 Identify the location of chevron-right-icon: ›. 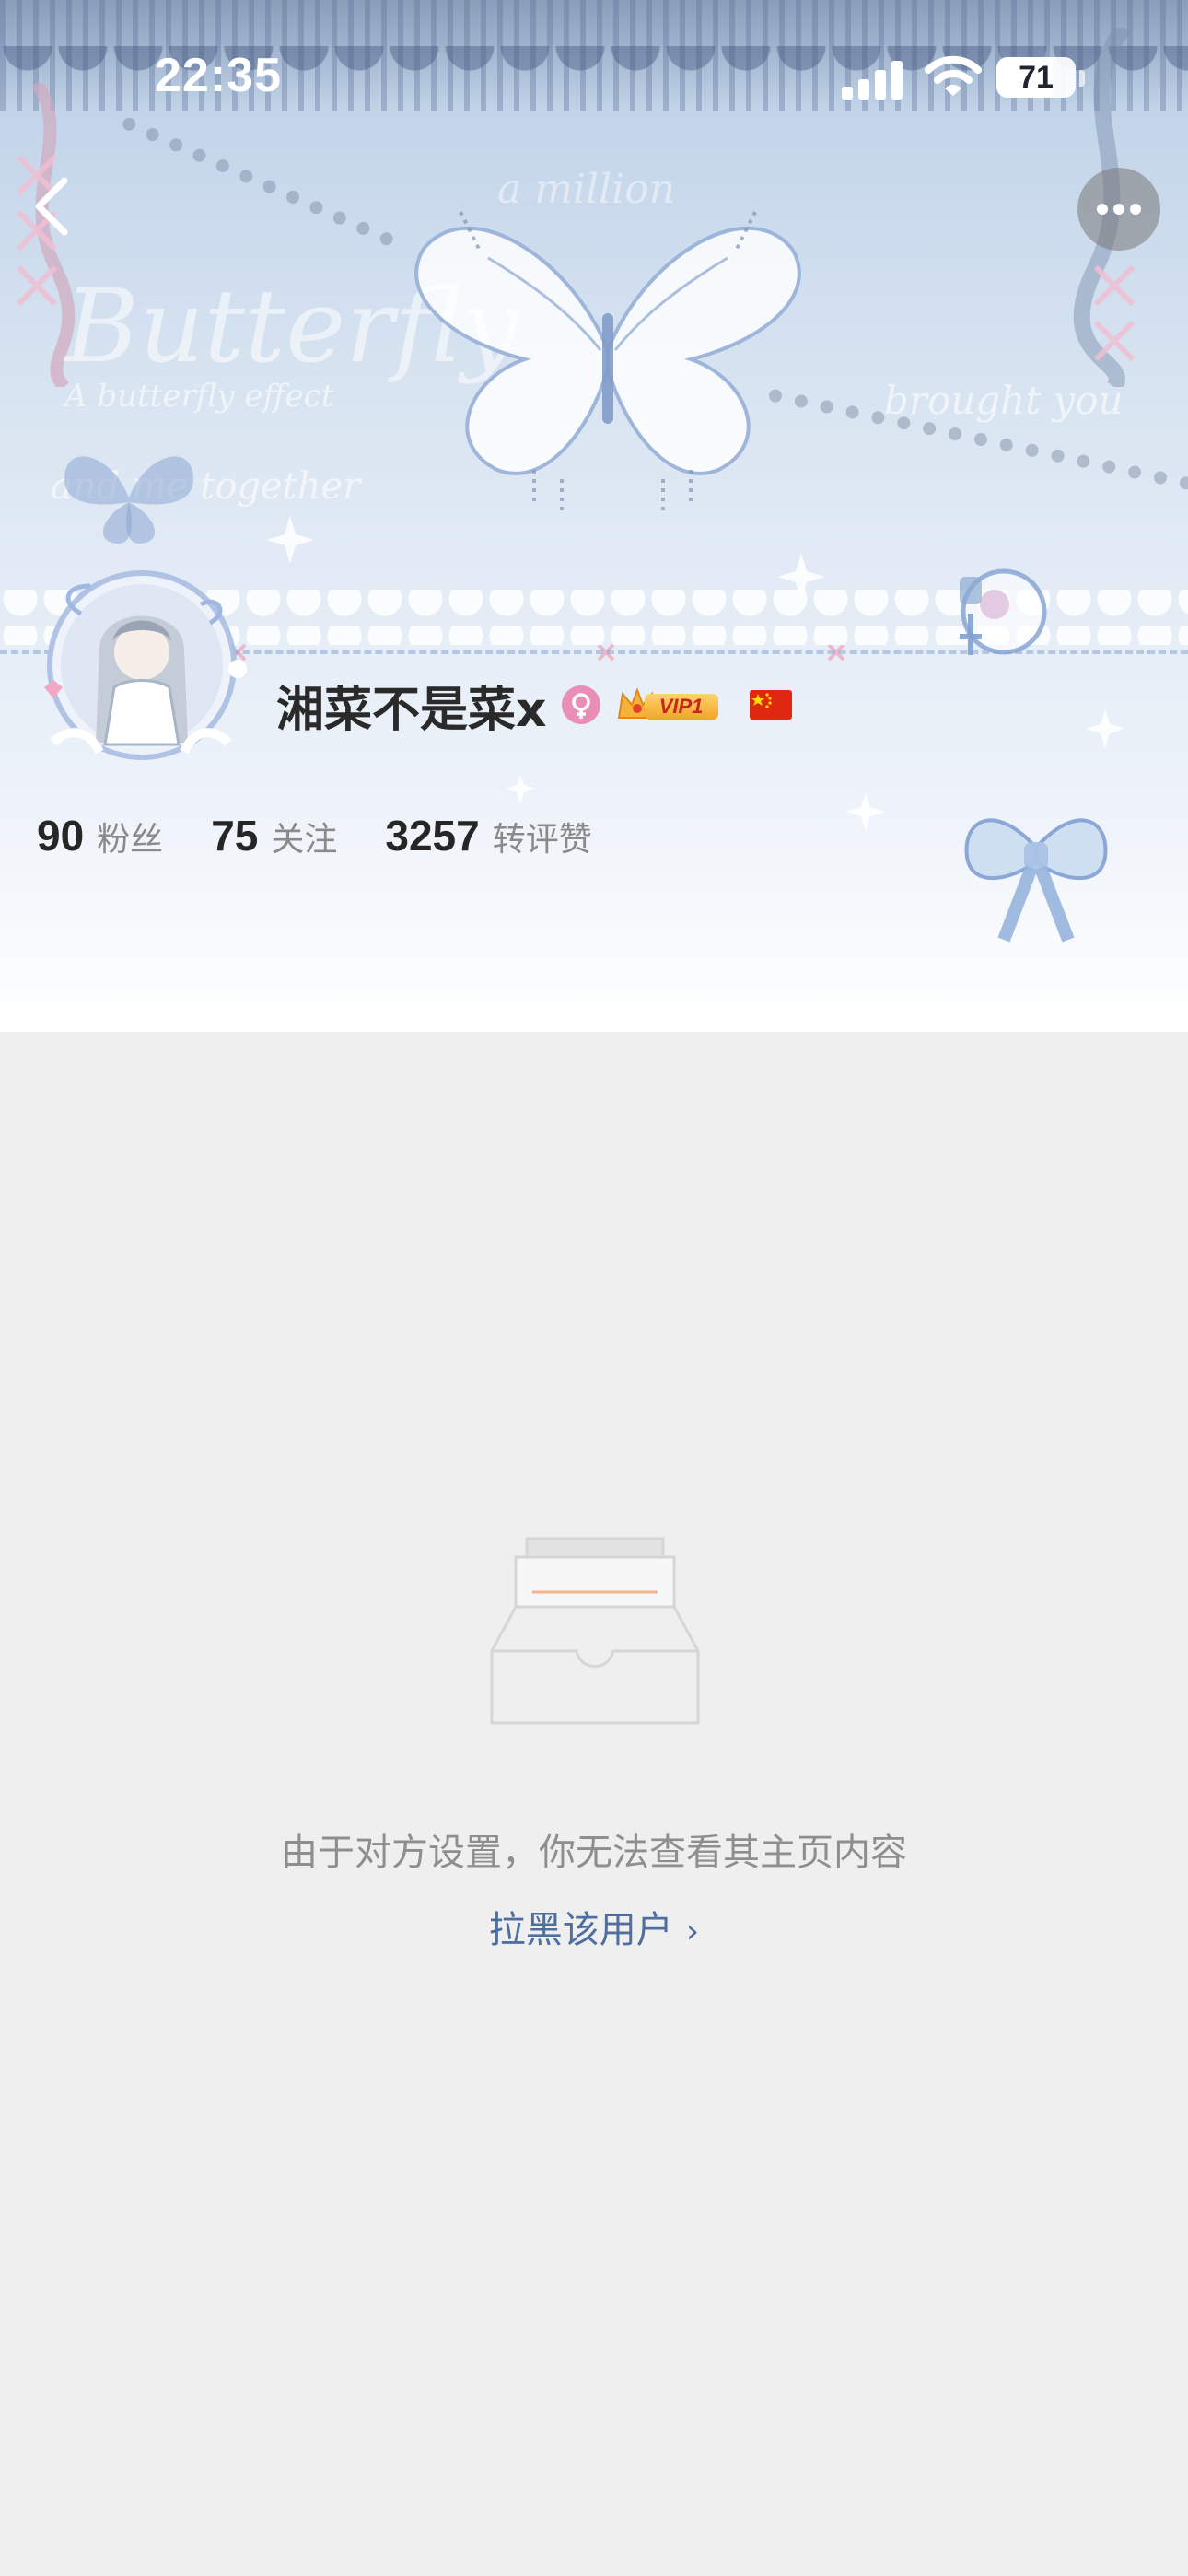
(692, 1931).